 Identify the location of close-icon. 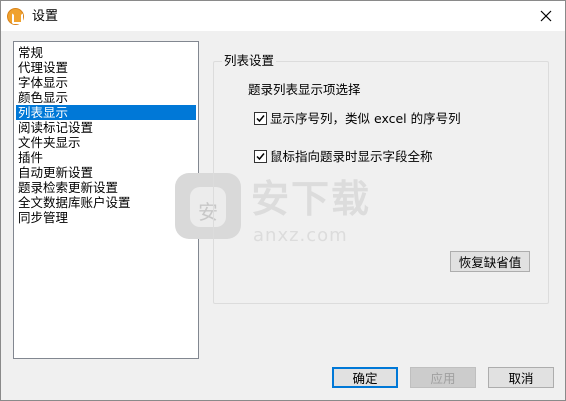
(546, 16).